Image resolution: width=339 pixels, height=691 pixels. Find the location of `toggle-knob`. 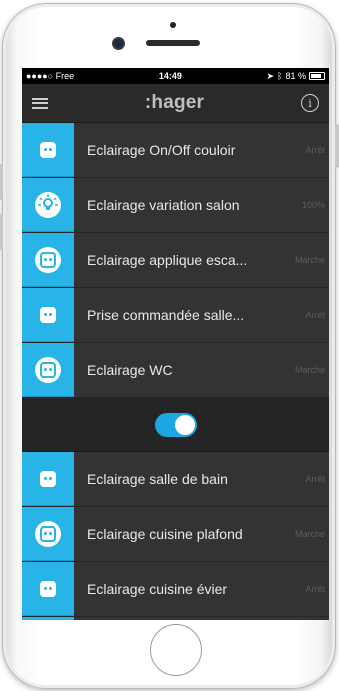

toggle-knob is located at coordinates (184, 424).